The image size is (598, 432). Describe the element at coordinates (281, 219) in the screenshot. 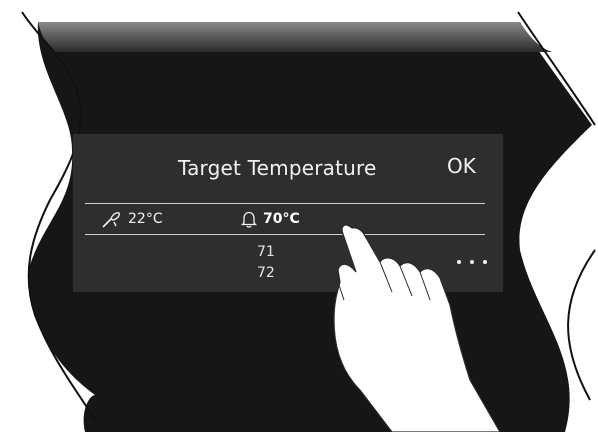

I see `target-value: 70°C` at that location.